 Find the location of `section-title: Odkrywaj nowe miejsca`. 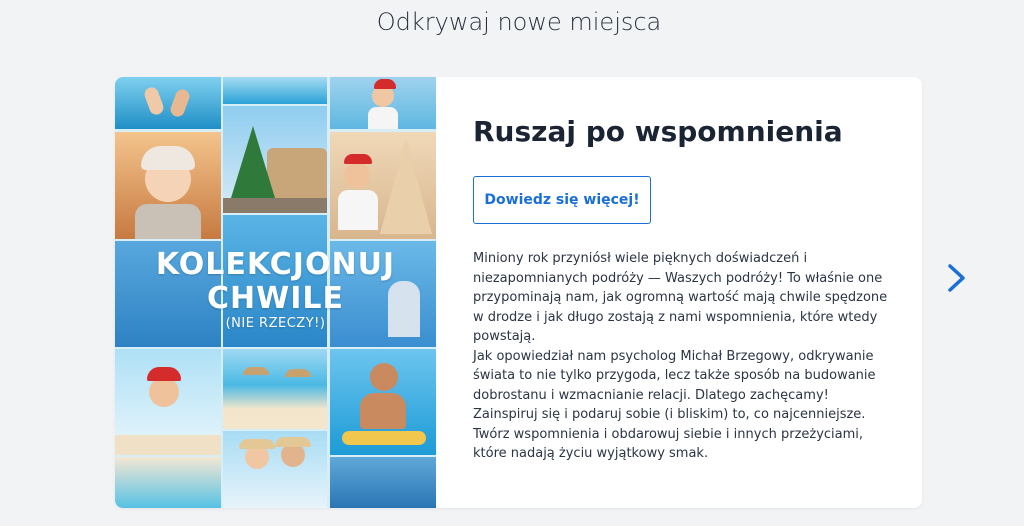

section-title: Odkrywaj nowe miejsca is located at coordinates (519, 22).